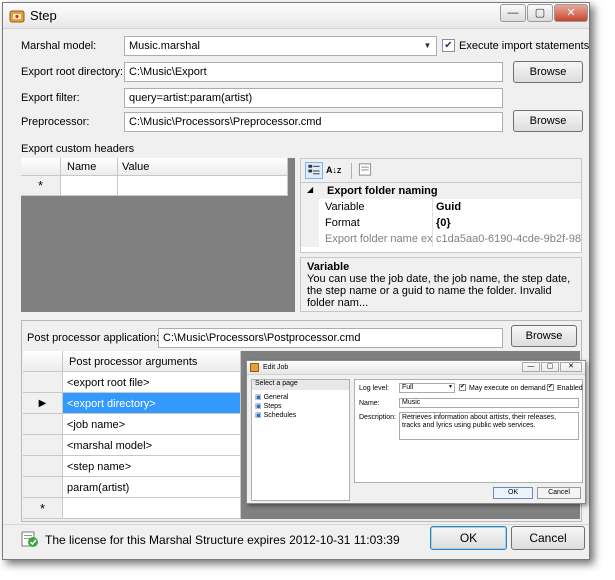  What do you see at coordinates (152, 424) in the screenshot?
I see `argument-cell: <job name>` at bounding box center [152, 424].